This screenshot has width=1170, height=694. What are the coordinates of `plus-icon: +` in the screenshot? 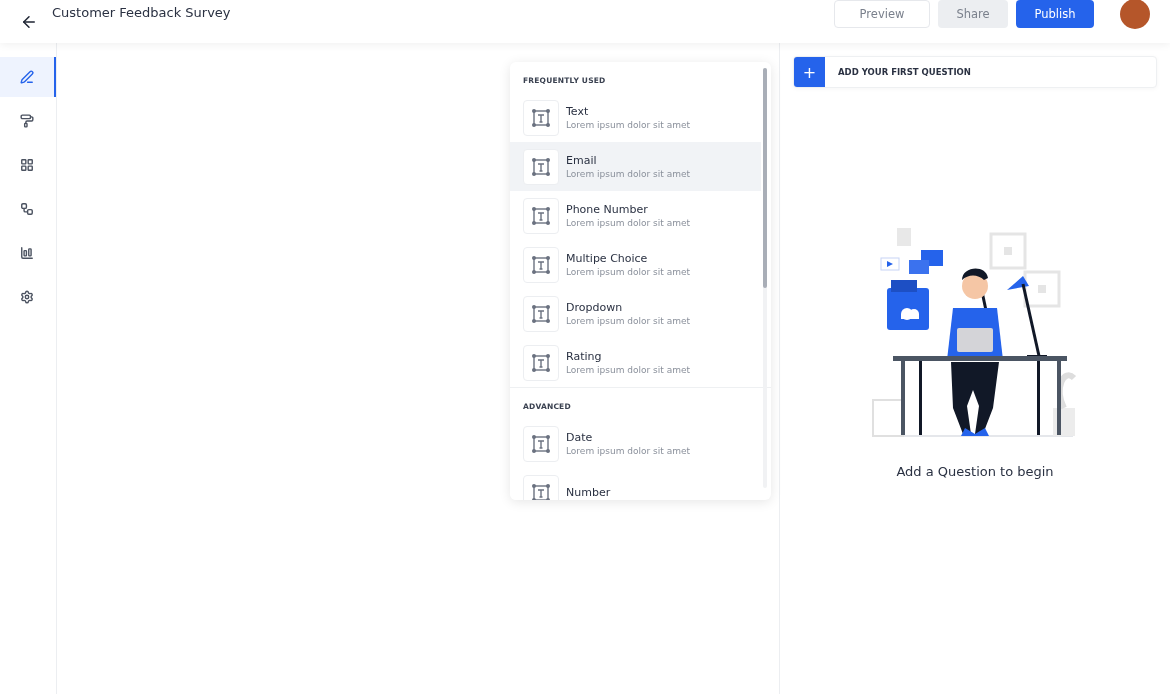 It's located at (809, 72).